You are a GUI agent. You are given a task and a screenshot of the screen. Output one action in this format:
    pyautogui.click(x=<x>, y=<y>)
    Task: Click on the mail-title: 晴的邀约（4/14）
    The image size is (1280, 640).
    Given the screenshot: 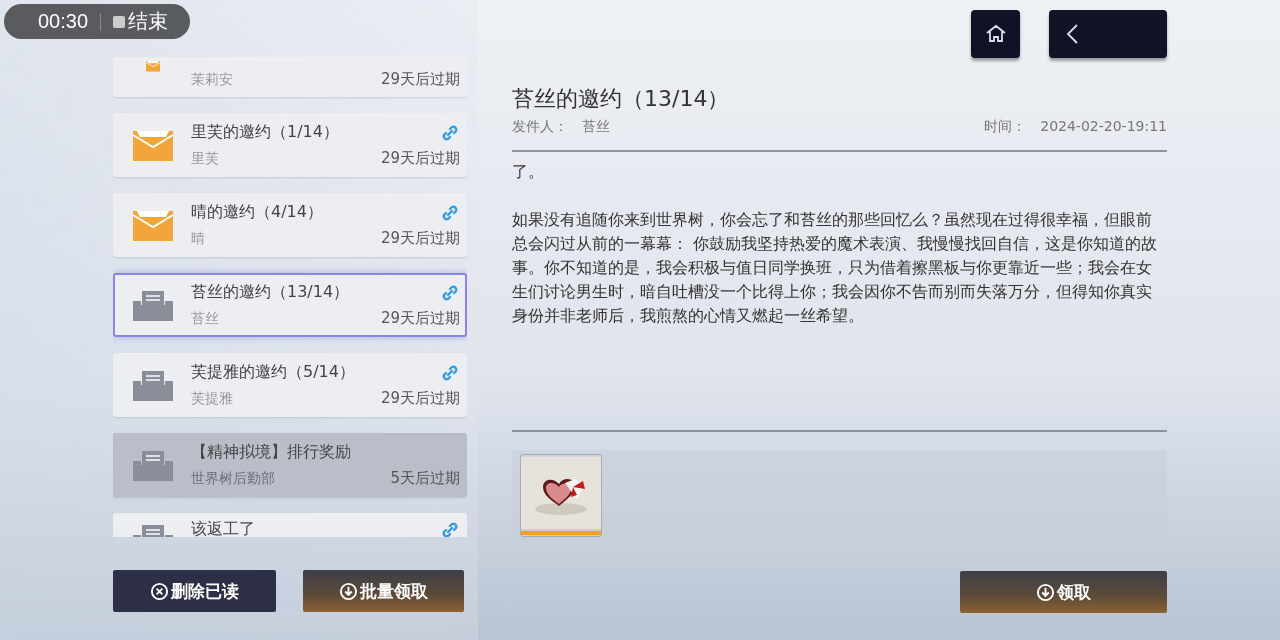 What is the action you would take?
    pyautogui.click(x=257, y=212)
    